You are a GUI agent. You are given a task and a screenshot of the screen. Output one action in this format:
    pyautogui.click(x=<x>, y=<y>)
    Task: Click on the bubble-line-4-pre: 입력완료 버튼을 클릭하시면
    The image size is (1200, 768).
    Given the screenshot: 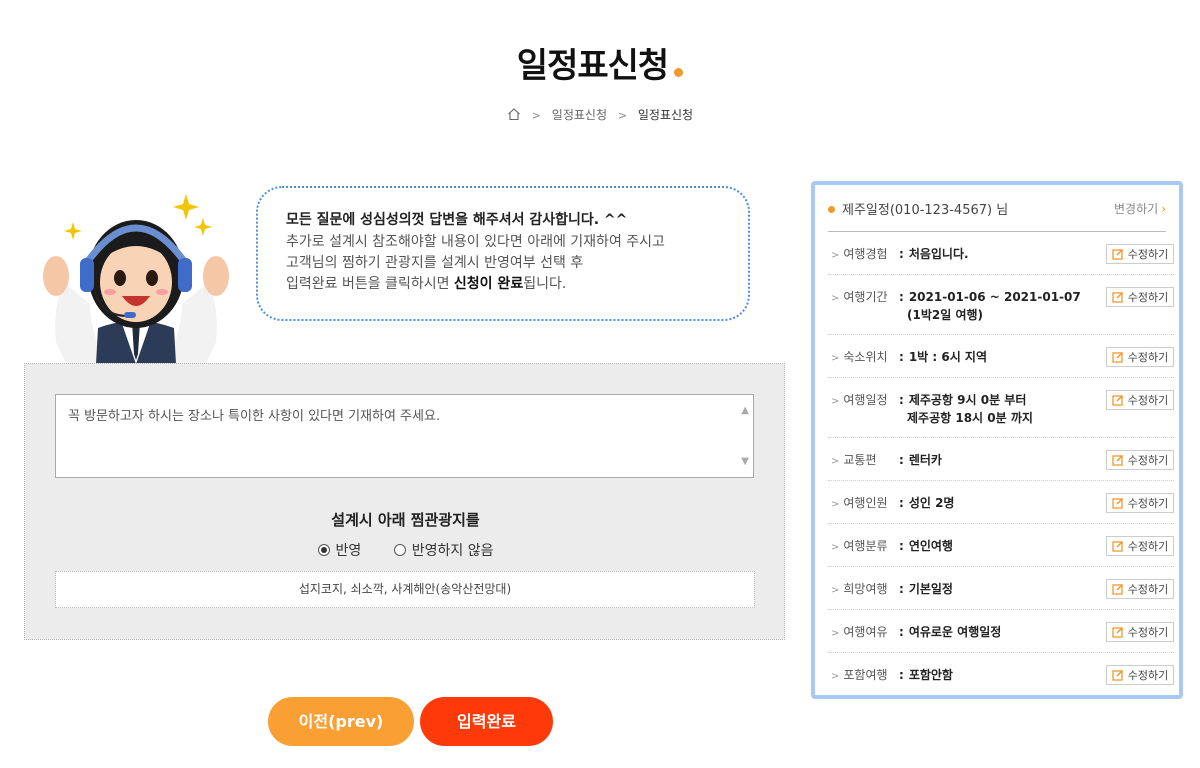 What is the action you would take?
    pyautogui.click(x=370, y=284)
    